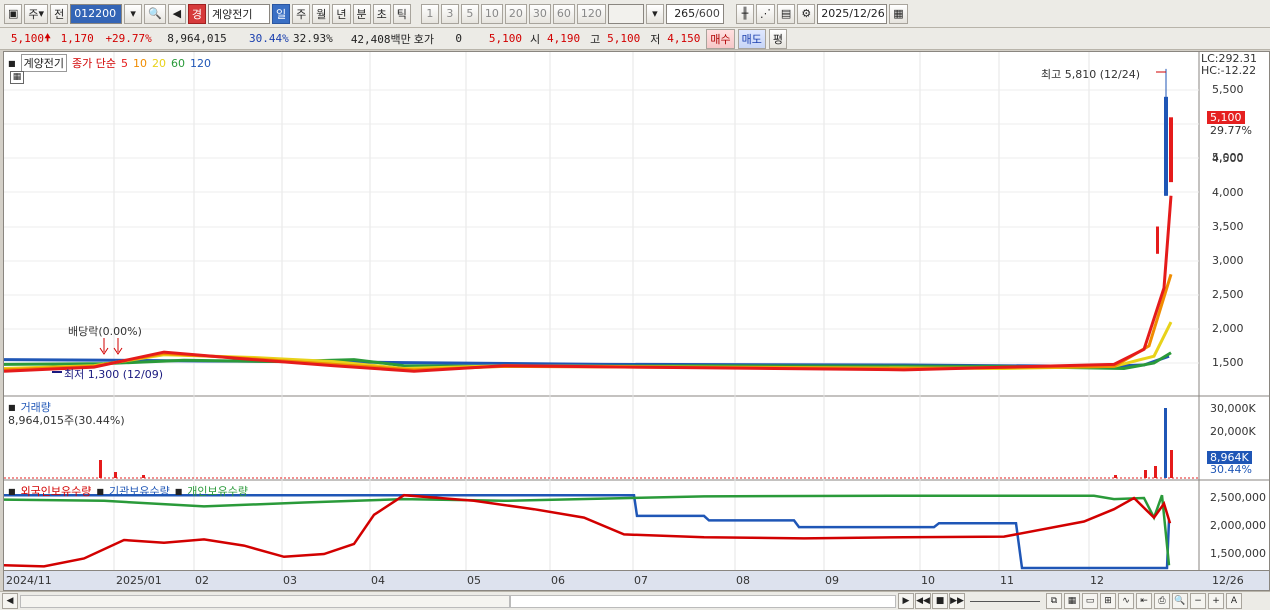 The width and height of the screenshot is (1270, 610). Describe the element at coordinates (155, 13) in the screenshot. I see `search-icon: 🔍` at that location.